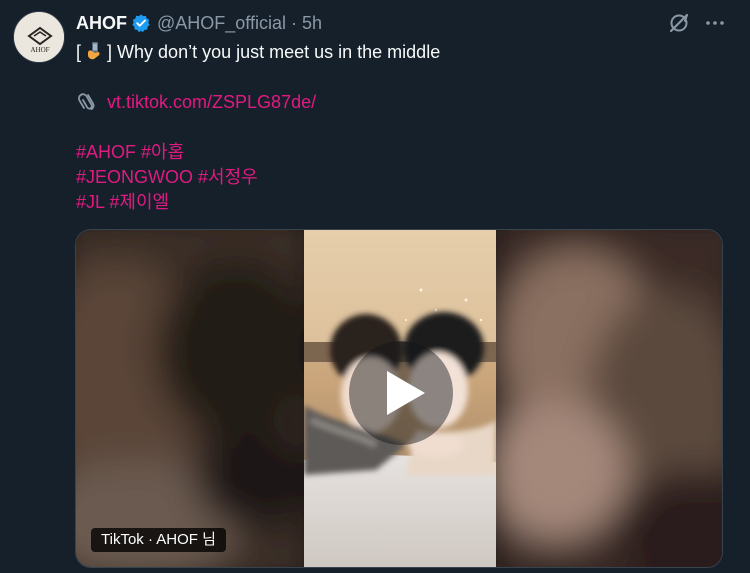 This screenshot has width=750, height=573. I want to click on hashtag: #아홉, so click(162, 152).